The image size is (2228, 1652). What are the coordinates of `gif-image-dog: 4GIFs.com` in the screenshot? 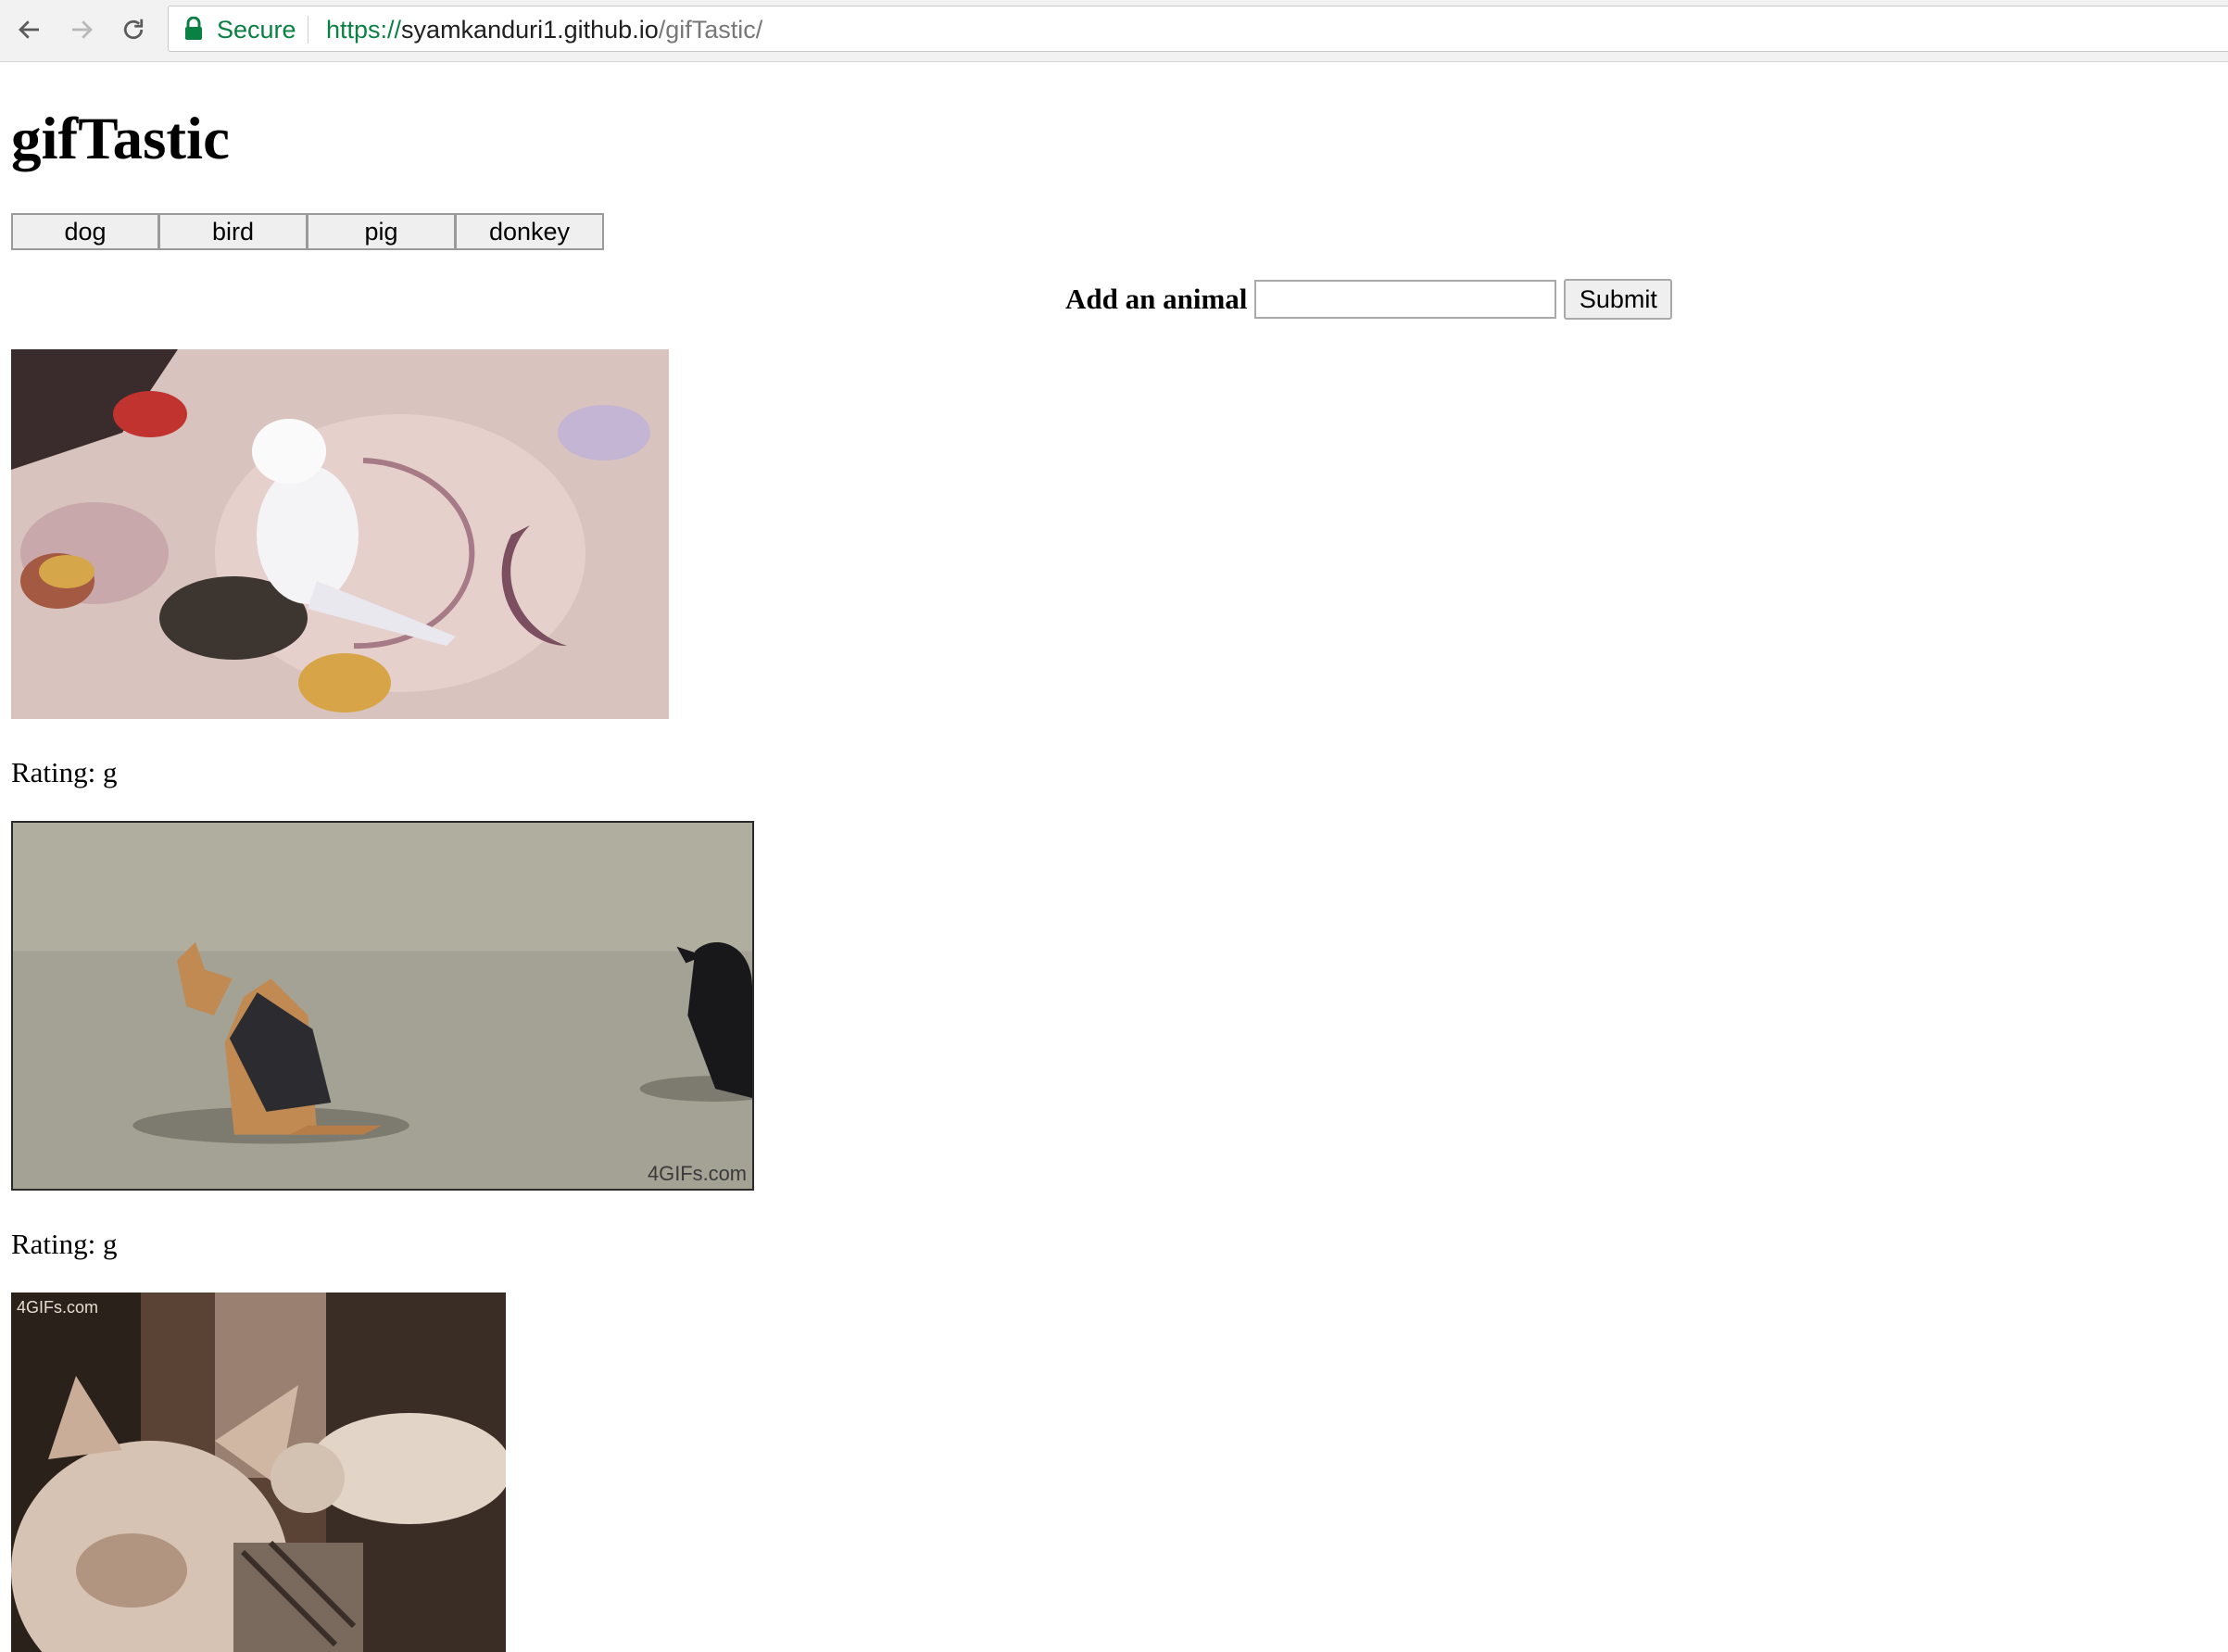 It's located at (382, 1006).